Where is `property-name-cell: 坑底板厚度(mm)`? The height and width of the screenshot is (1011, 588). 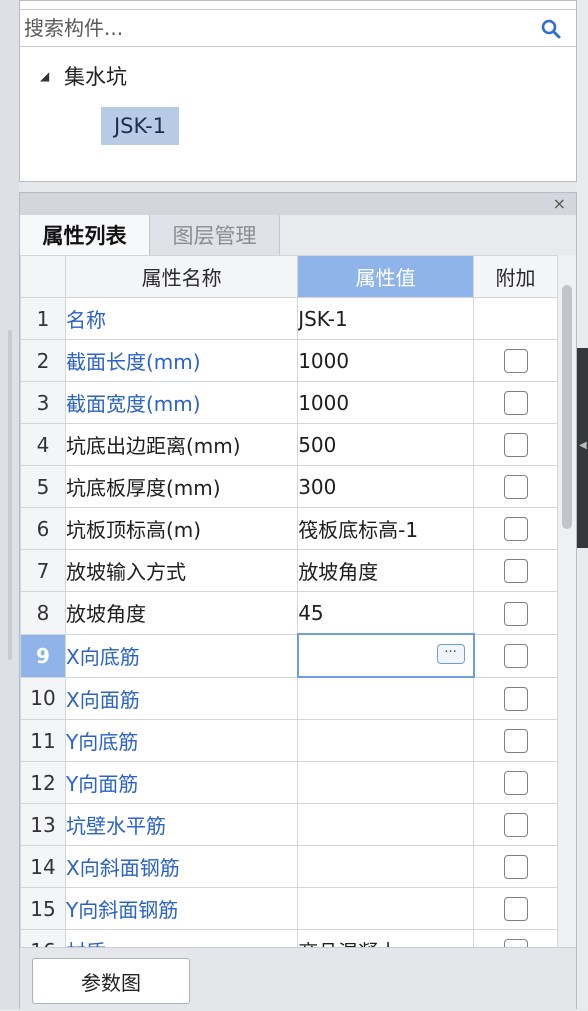
property-name-cell: 坑底板厚度(mm) is located at coordinates (181, 486).